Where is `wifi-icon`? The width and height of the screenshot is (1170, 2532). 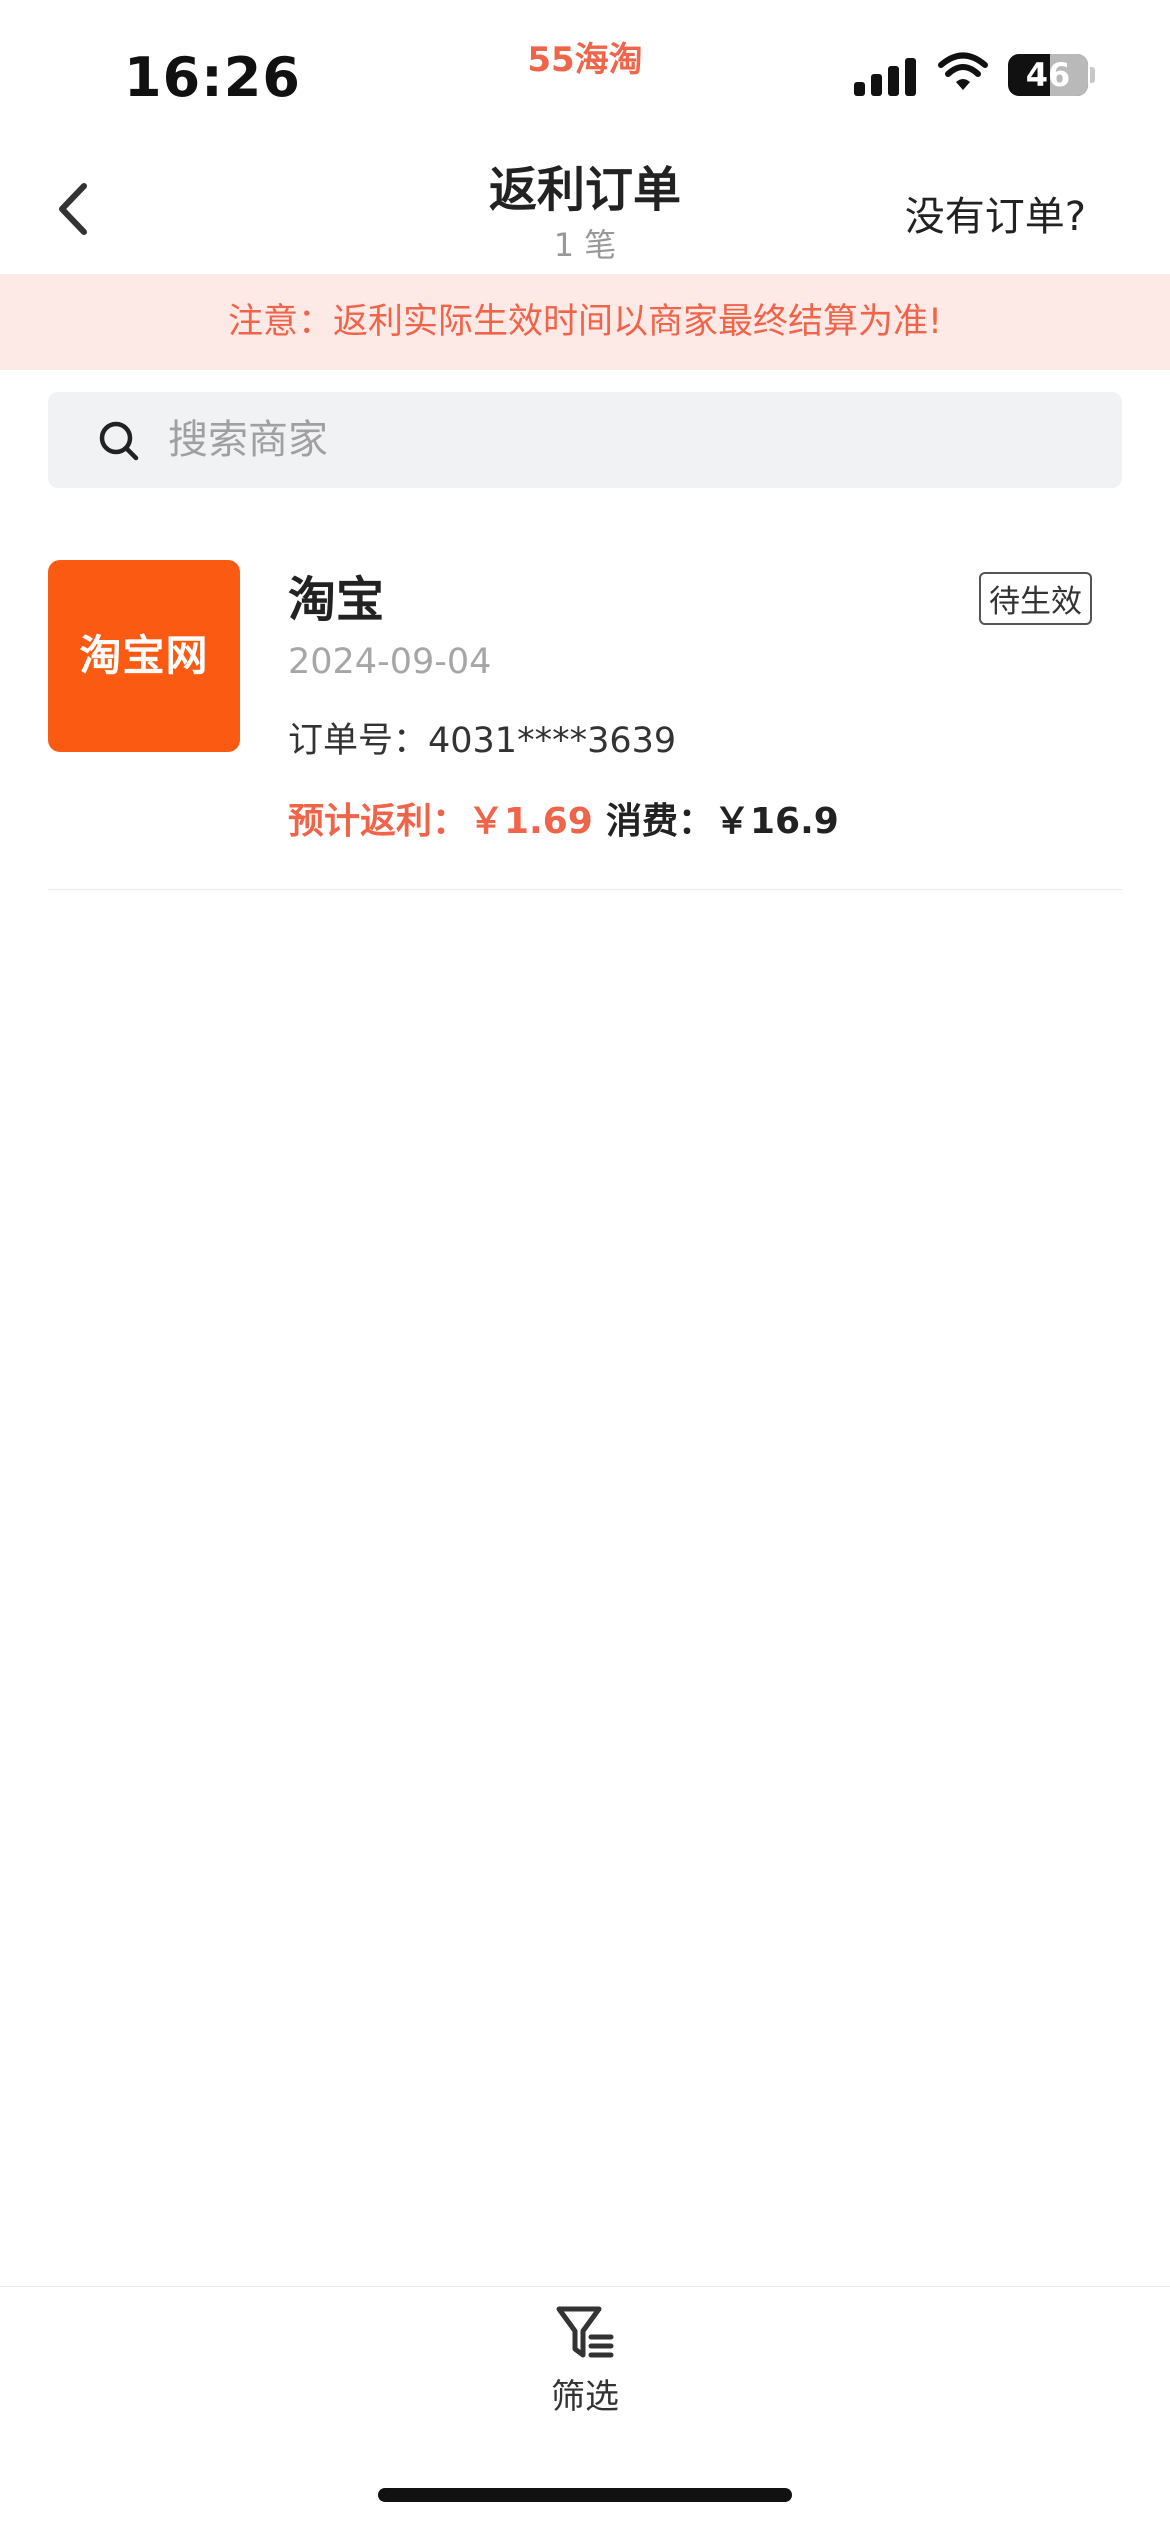 wifi-icon is located at coordinates (963, 71).